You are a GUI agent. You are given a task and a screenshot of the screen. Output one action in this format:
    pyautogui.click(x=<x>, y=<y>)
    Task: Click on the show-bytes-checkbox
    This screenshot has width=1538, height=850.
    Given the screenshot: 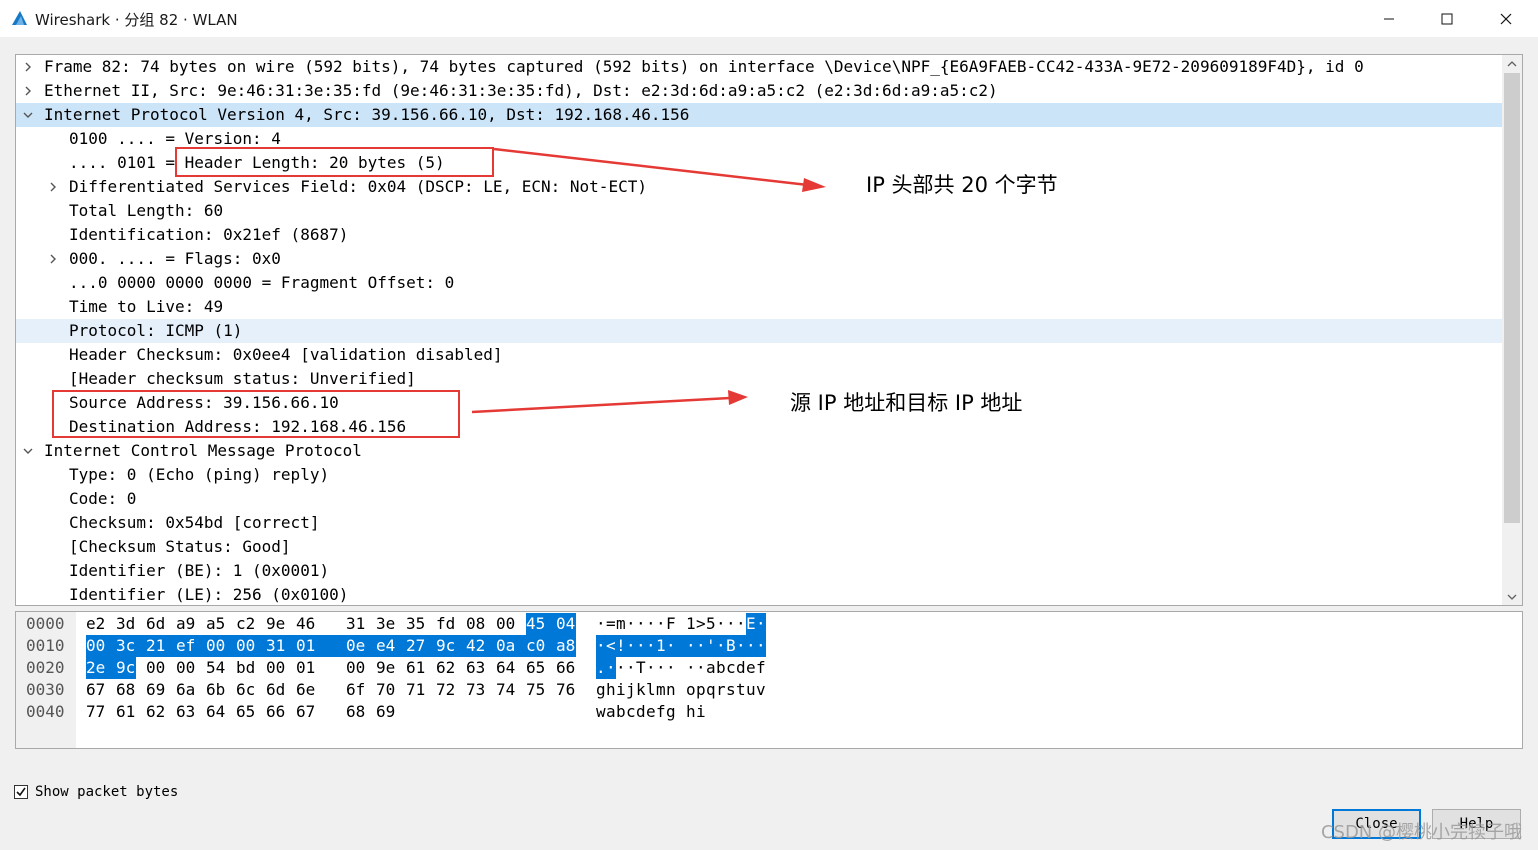 What is the action you would take?
    pyautogui.click(x=21, y=792)
    